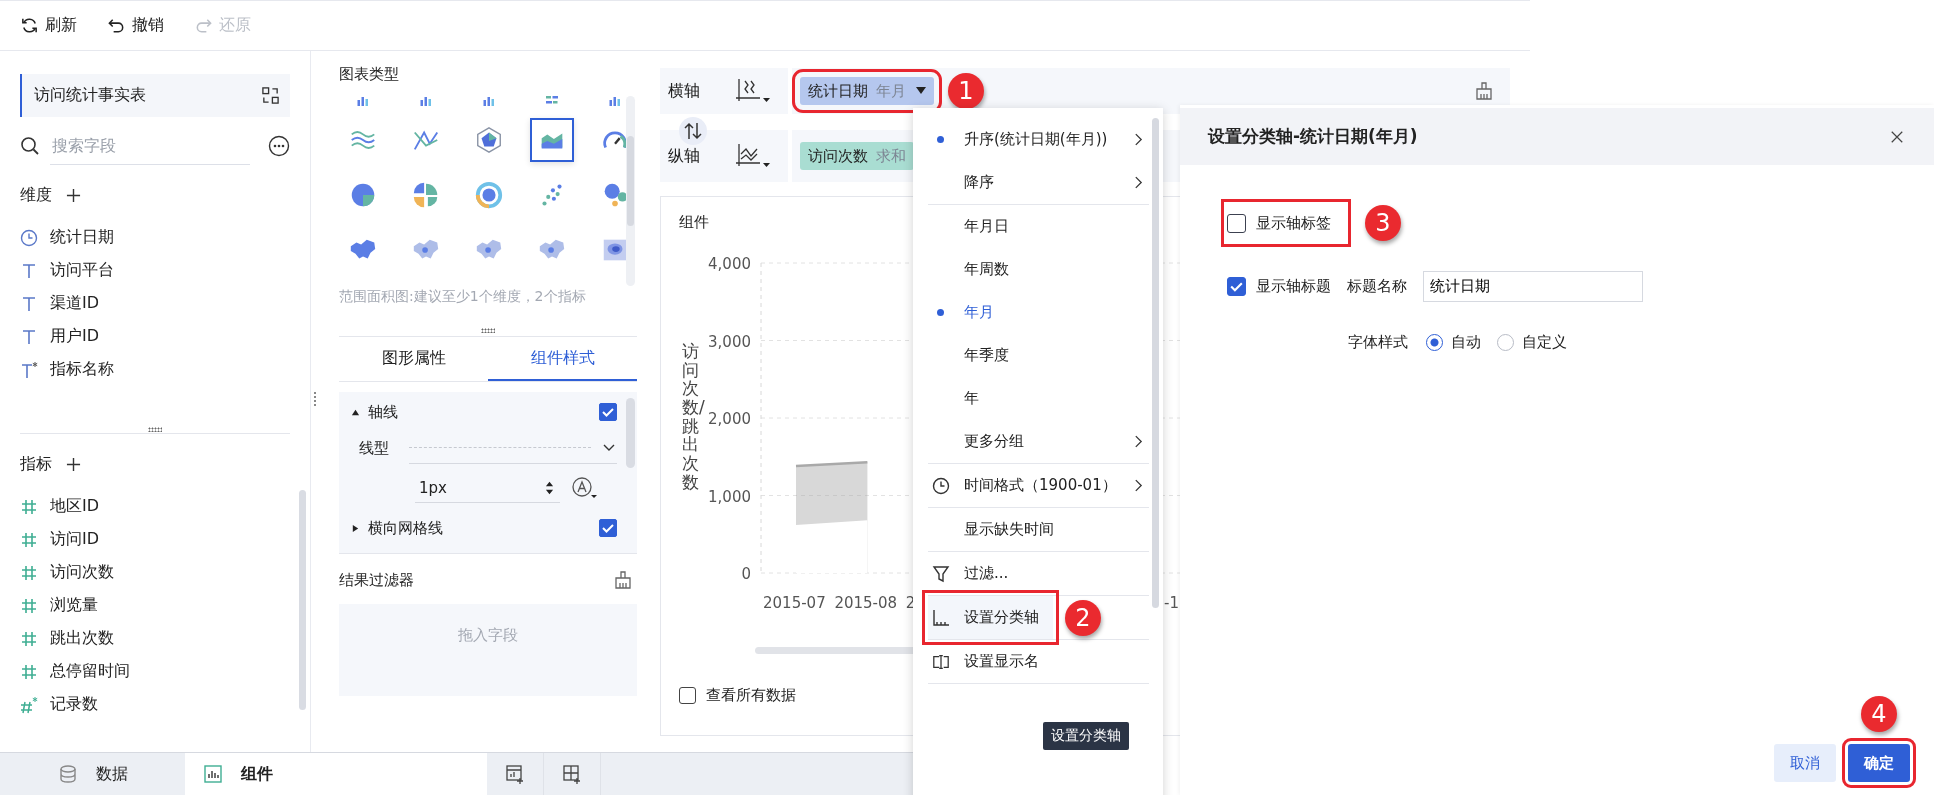  I want to click on table-selector: 访问统计事实表, so click(155, 95).